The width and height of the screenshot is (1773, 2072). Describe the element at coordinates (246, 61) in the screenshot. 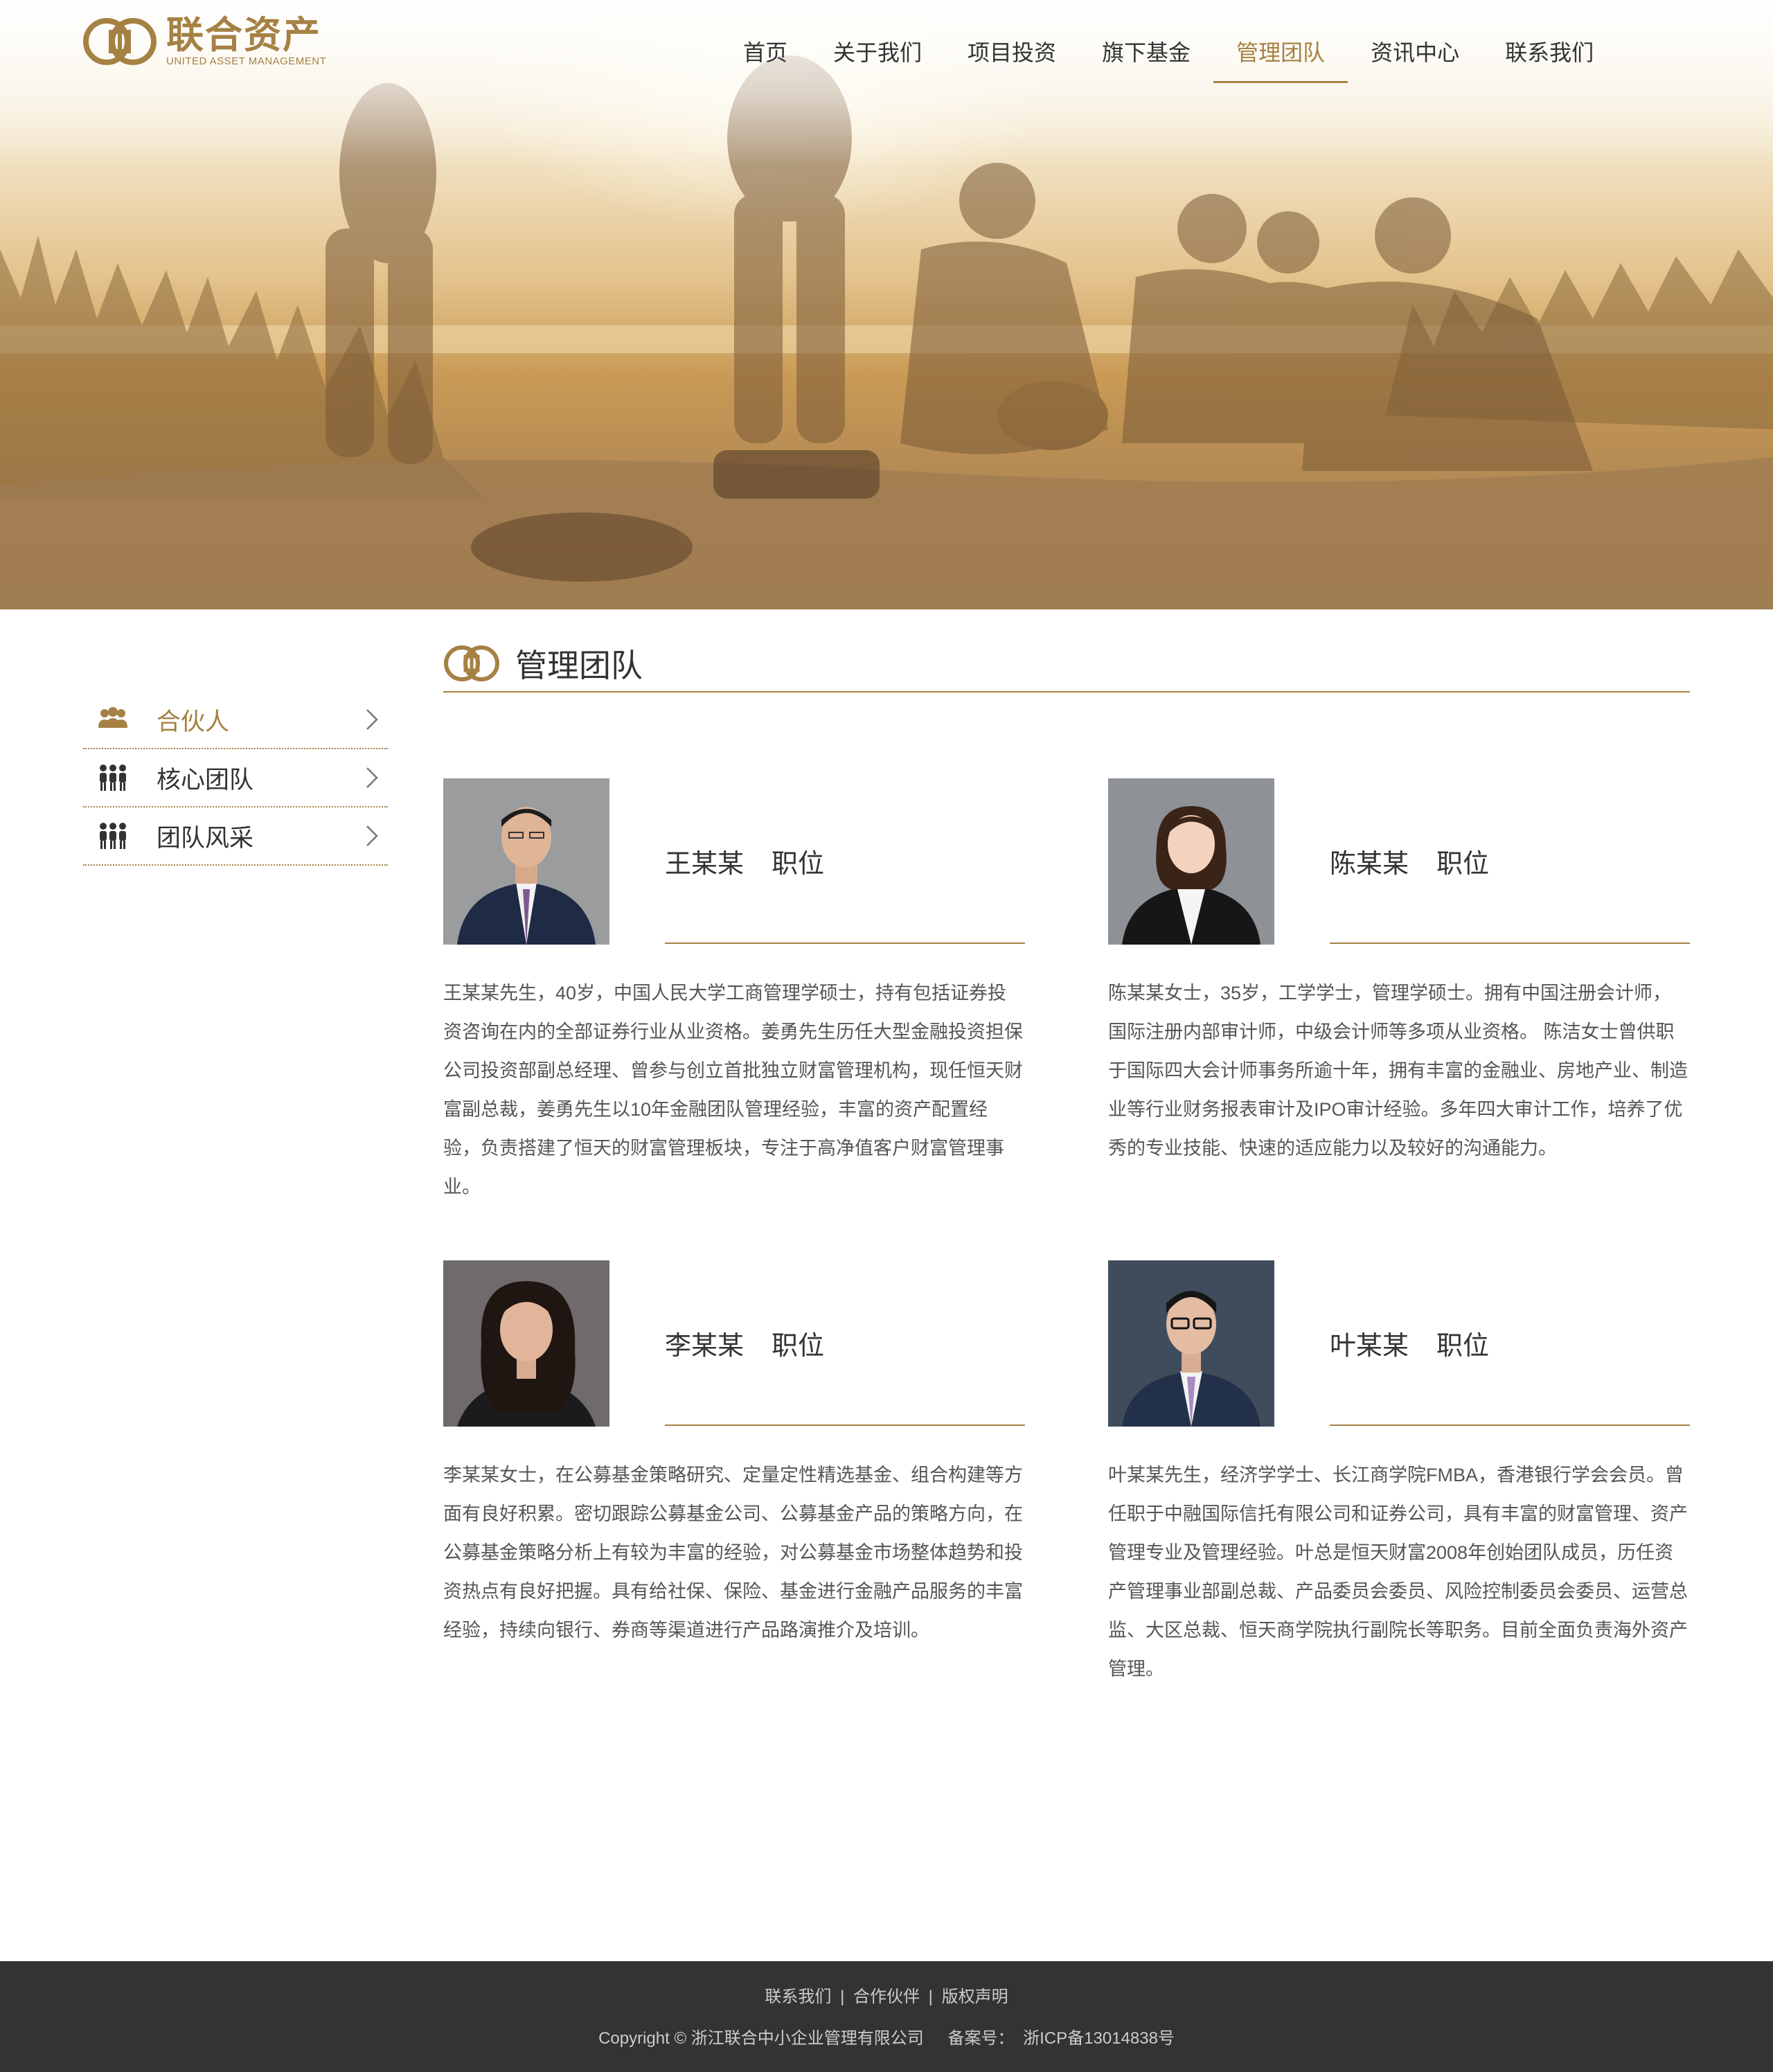

I see `brand-name-en: UNITED ASSET MANAGEMENT` at that location.